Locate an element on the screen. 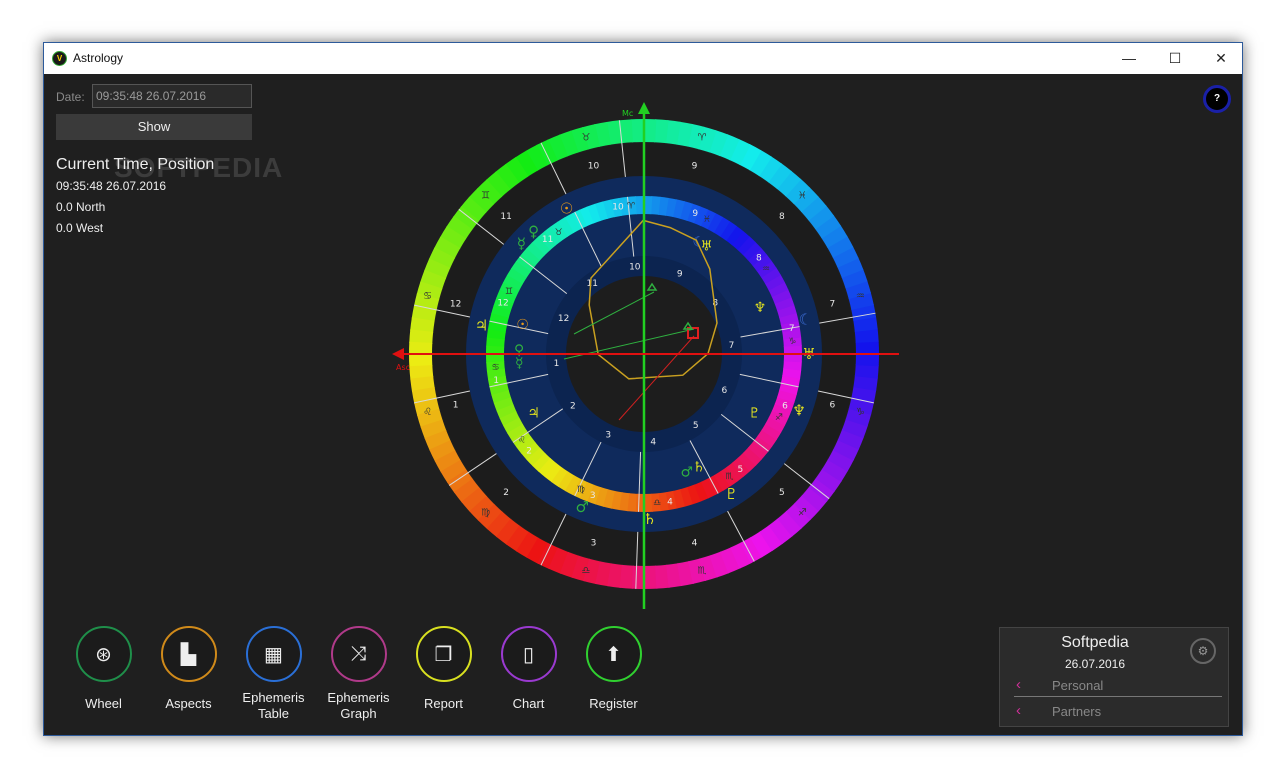 This screenshot has width=1286, height=779. middle-house-number: 9 is located at coordinates (695, 214).